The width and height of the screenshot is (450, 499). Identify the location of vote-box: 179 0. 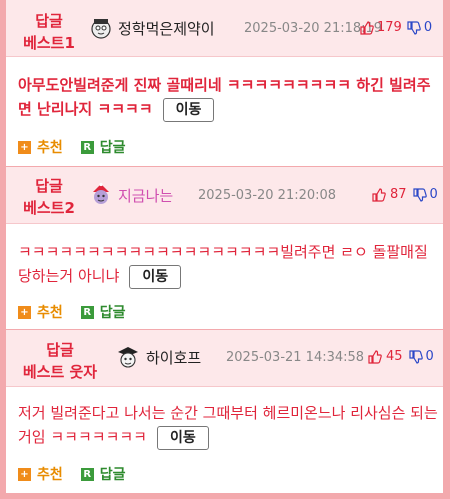
(396, 27).